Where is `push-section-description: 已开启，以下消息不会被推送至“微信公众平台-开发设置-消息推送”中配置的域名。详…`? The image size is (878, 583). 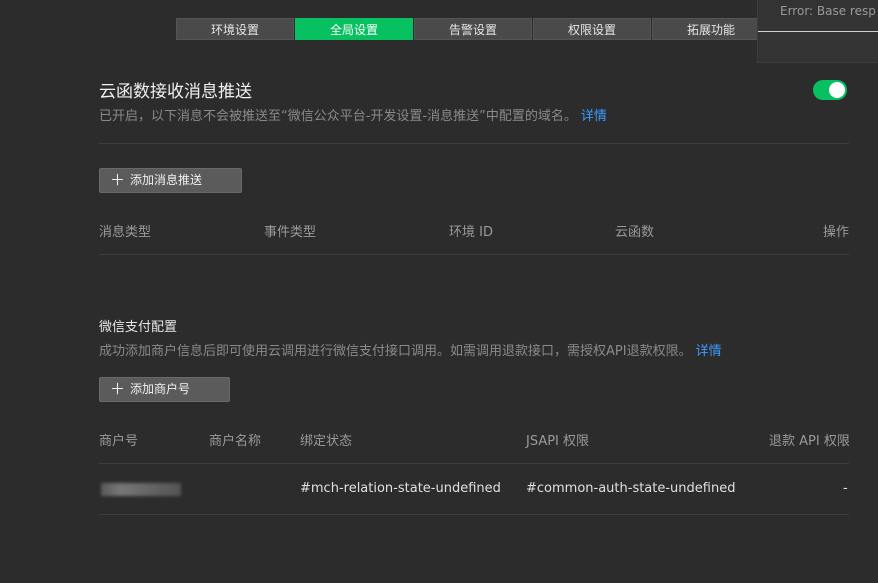
push-section-description: 已开启，以下消息不会被推送至“微信公众平台-开发设置-消息推送”中配置的域名。详… is located at coordinates (353, 114).